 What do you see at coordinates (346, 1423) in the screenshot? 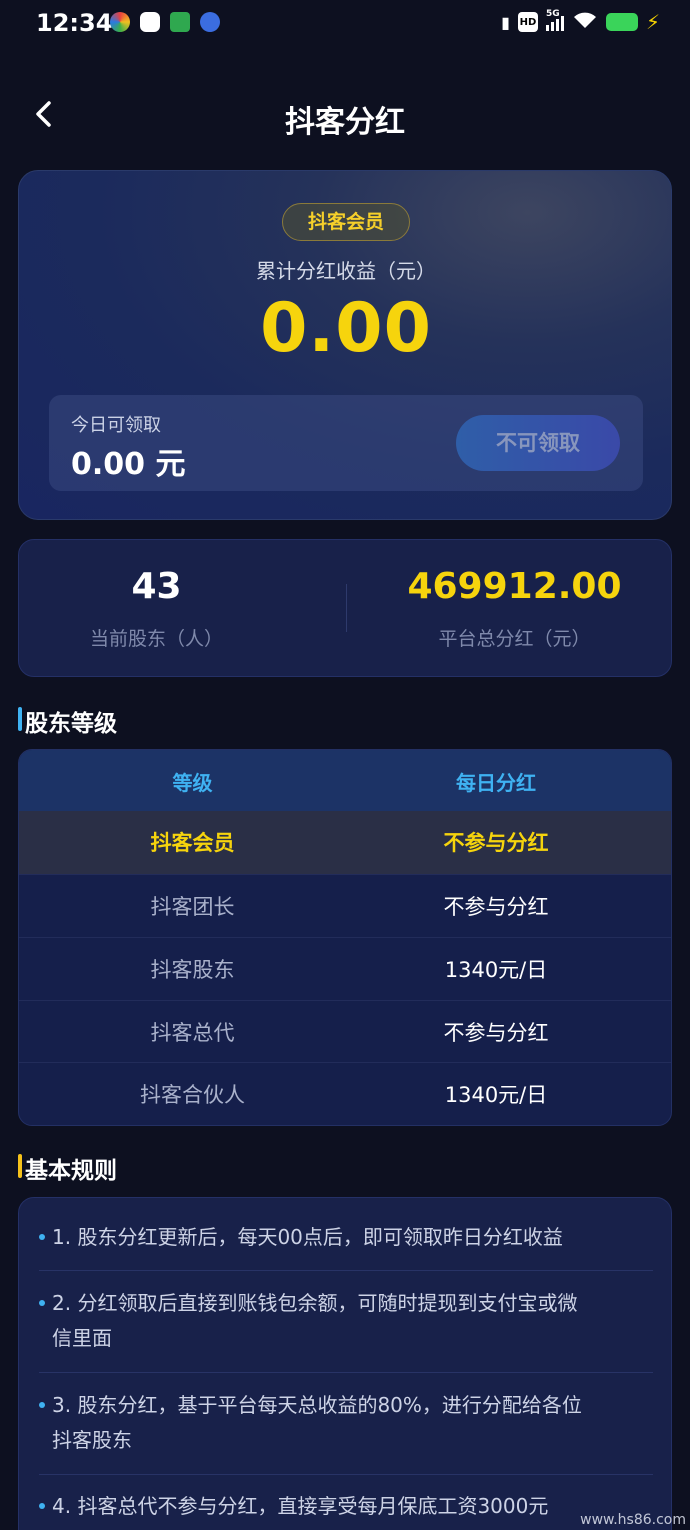
I see `rule-item: 3. 股东分红，基于平台每天总收益的80%，进行分配给各位 抖客股东` at bounding box center [346, 1423].